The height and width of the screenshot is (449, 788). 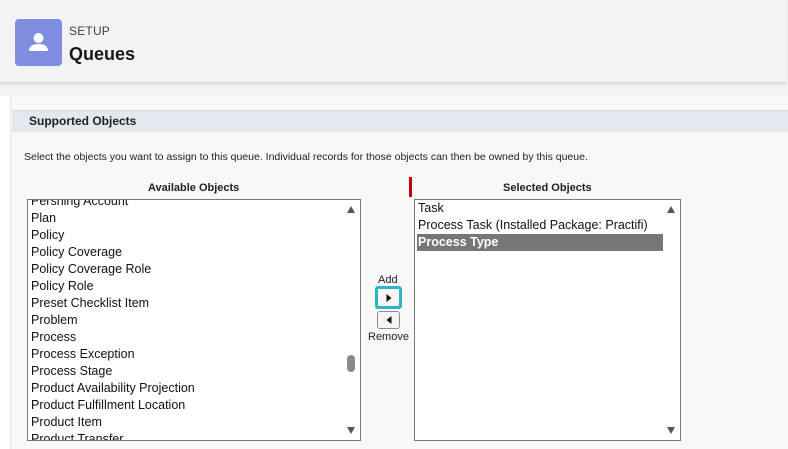 I want to click on scroll-thumb, so click(x=351, y=363).